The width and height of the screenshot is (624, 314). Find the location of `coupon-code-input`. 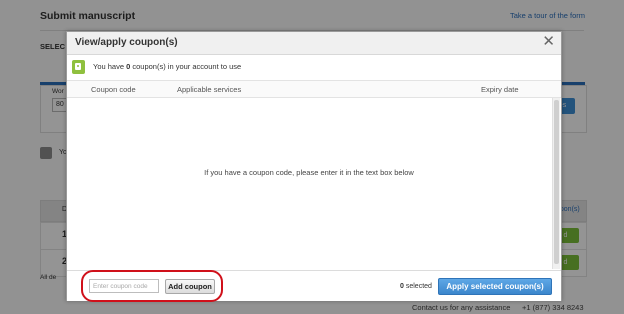

coupon-code-input is located at coordinates (124, 286).